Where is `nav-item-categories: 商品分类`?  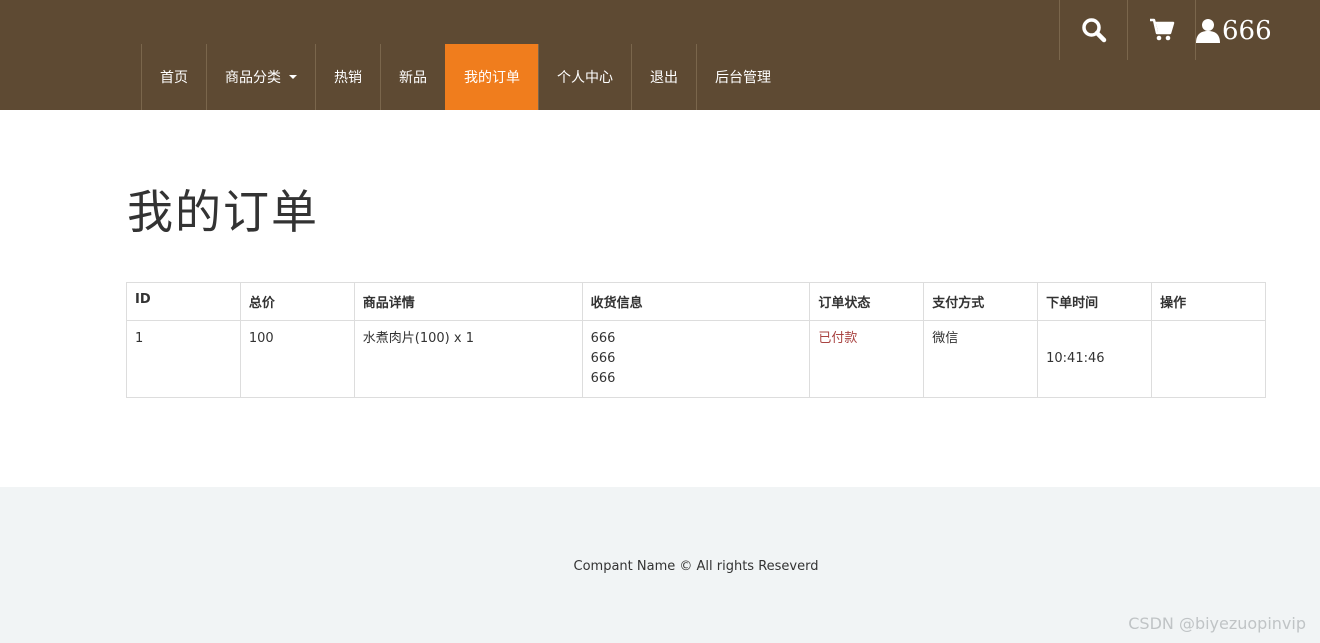
nav-item-categories: 商品分类 is located at coordinates (260, 77).